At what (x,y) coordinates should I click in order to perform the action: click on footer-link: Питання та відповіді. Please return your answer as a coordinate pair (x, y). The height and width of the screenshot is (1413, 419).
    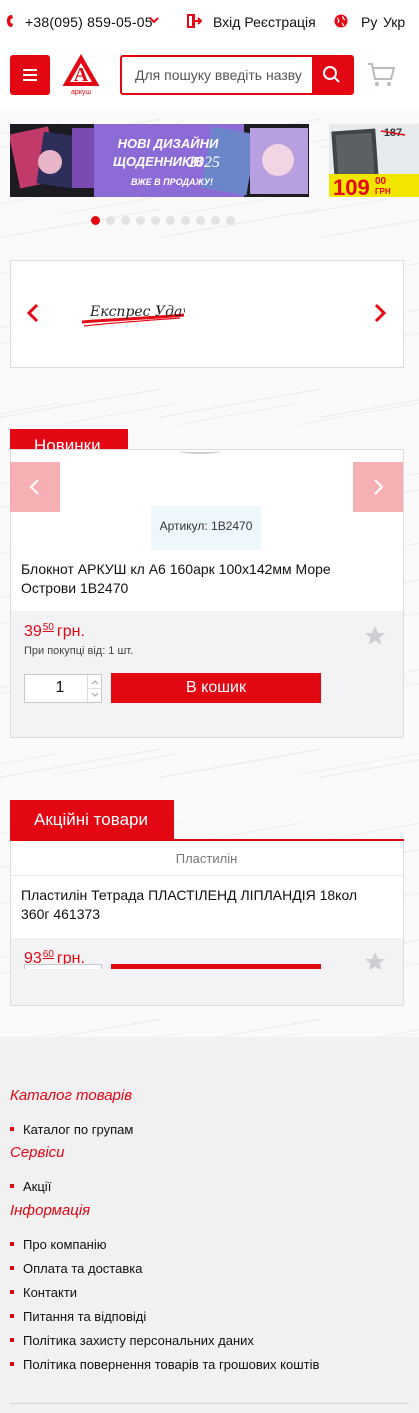
    Looking at the image, I should click on (78, 1316).